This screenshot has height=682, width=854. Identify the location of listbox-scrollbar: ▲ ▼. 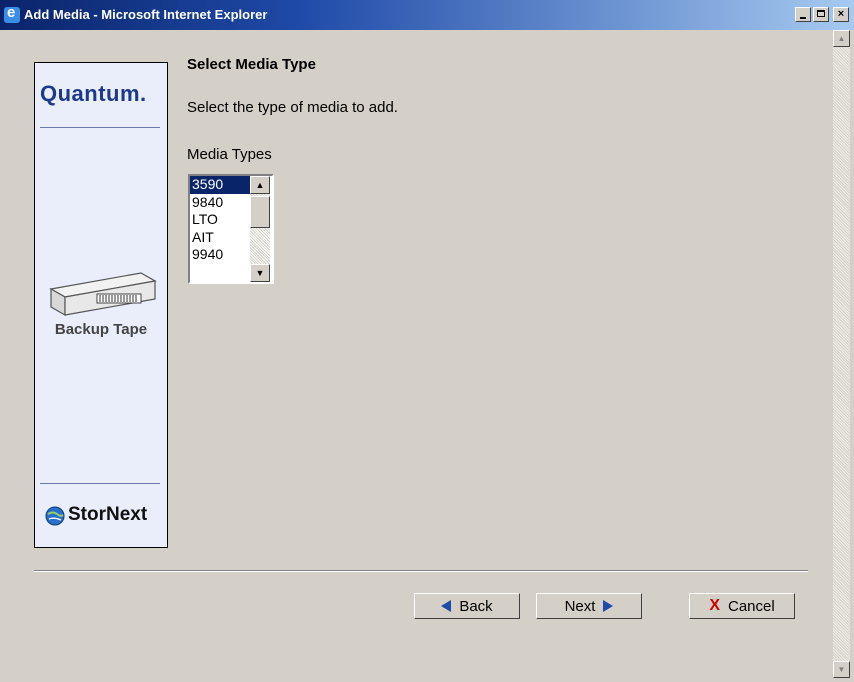
(260, 229).